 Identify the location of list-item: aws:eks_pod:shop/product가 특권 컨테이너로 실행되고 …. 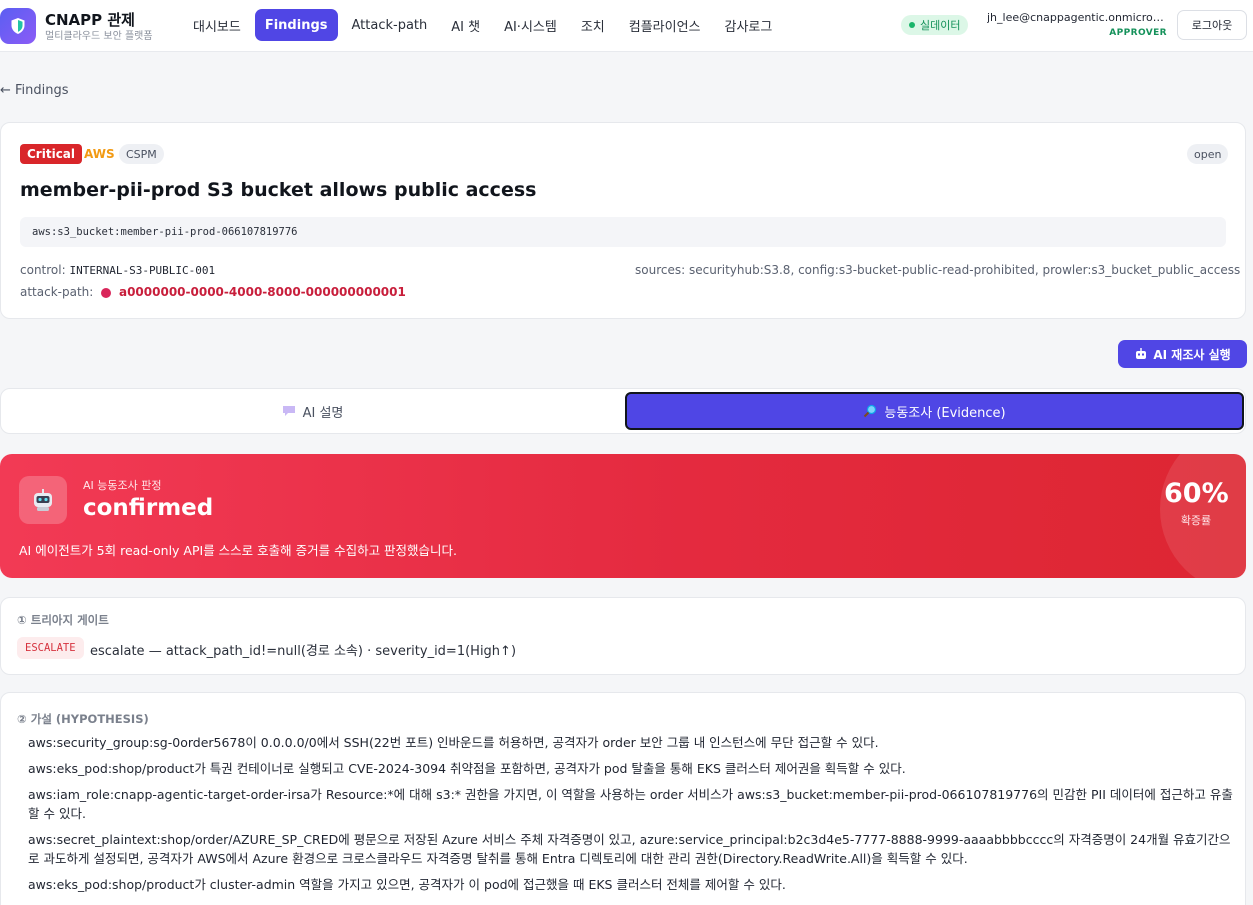
(467, 768).